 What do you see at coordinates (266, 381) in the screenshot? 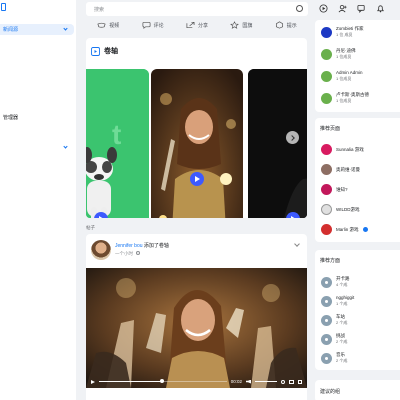
I see `volume-slider` at bounding box center [266, 381].